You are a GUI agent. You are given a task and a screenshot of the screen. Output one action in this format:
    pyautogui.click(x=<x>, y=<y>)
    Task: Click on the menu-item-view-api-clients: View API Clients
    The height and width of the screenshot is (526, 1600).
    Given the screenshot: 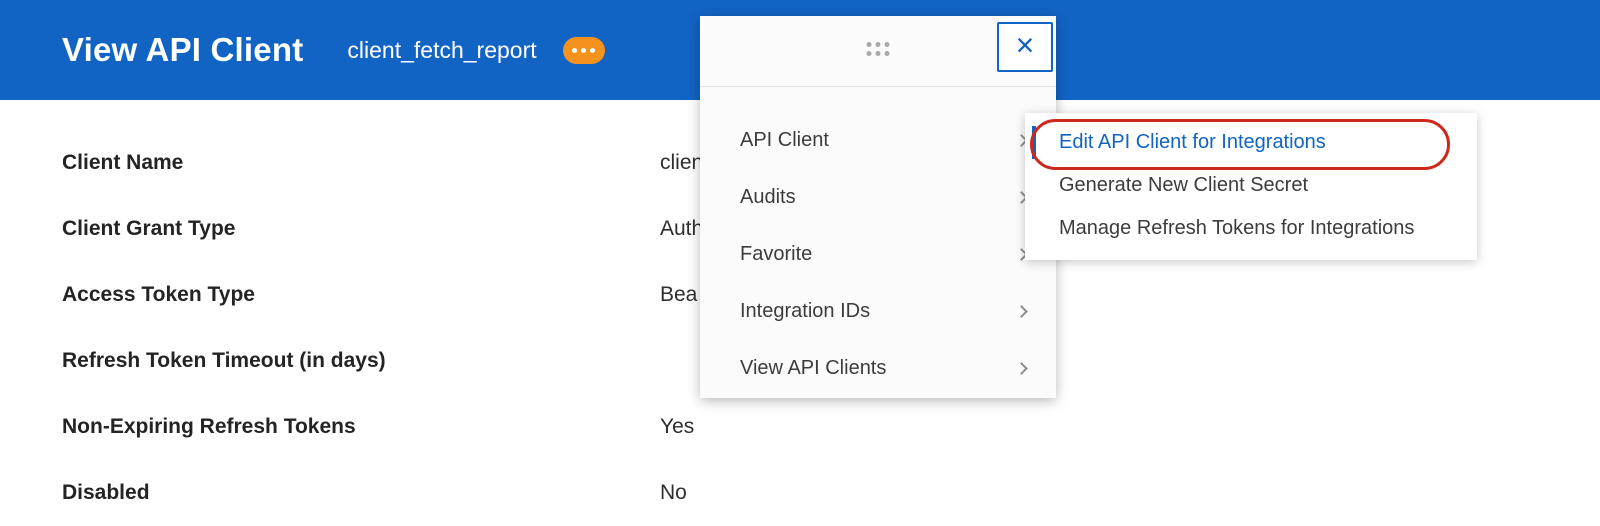 What is the action you would take?
    pyautogui.click(x=878, y=368)
    